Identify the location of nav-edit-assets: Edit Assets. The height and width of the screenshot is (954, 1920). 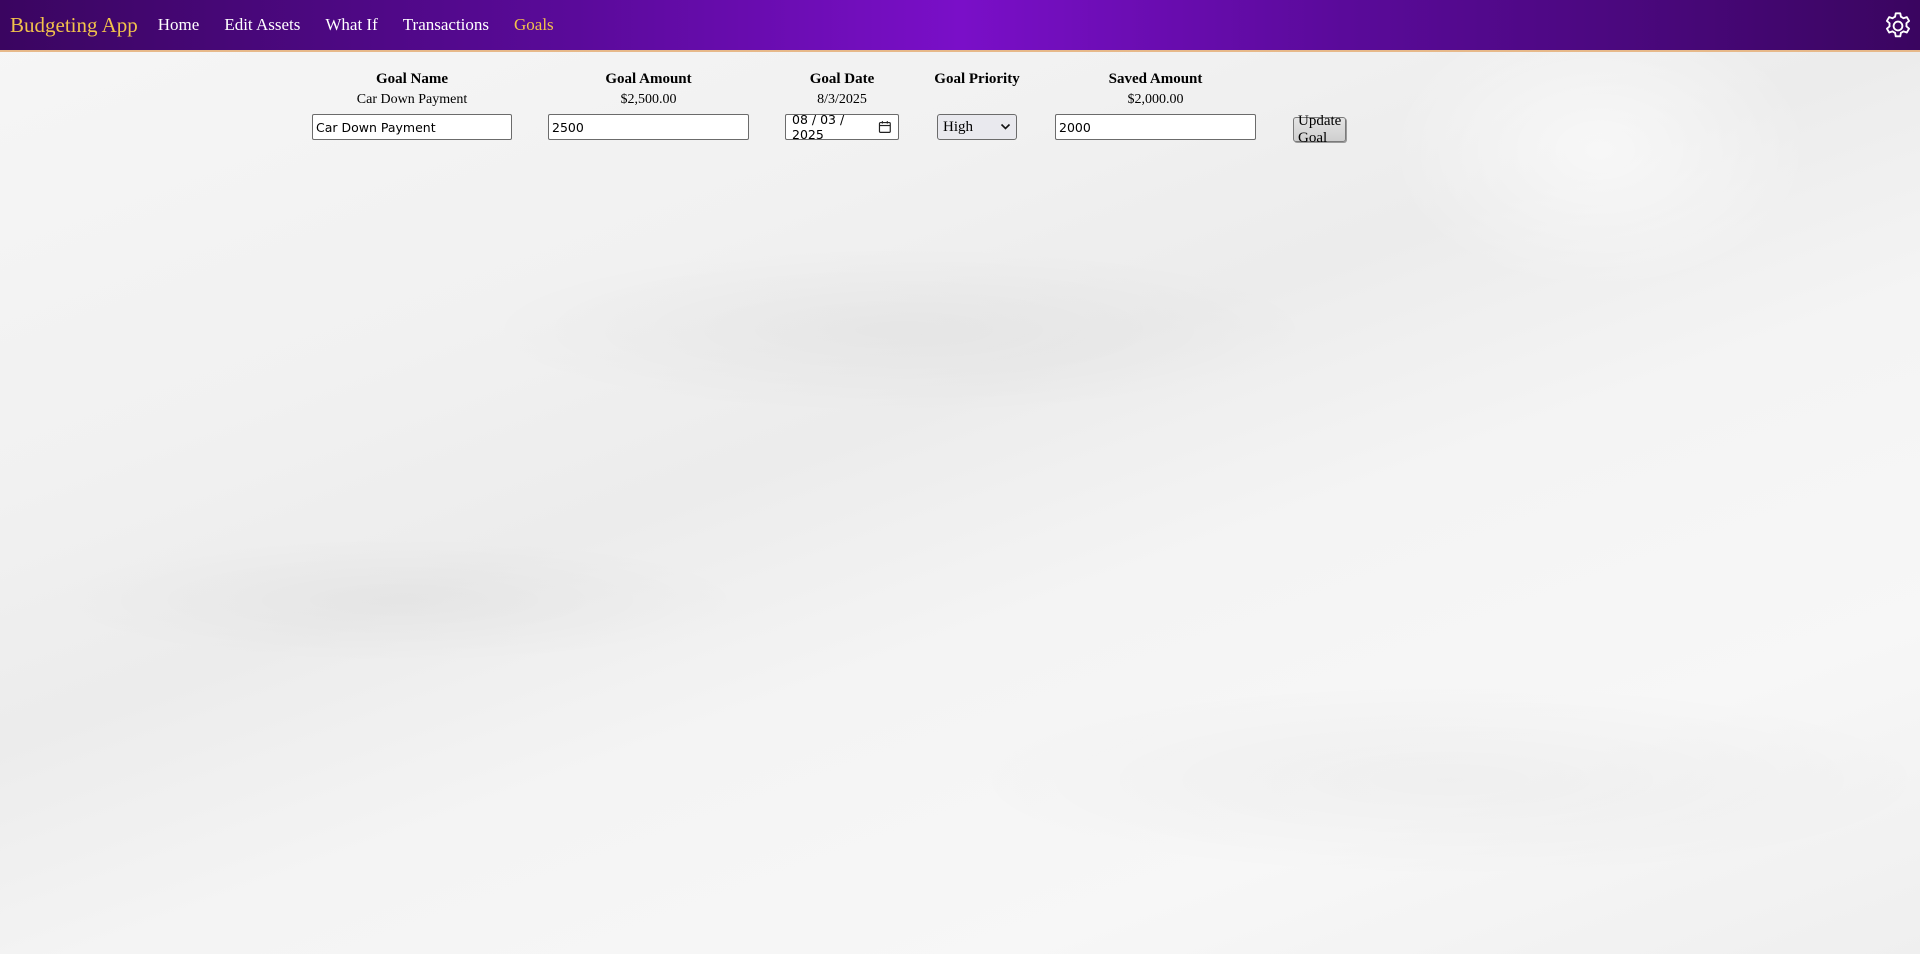
(262, 25).